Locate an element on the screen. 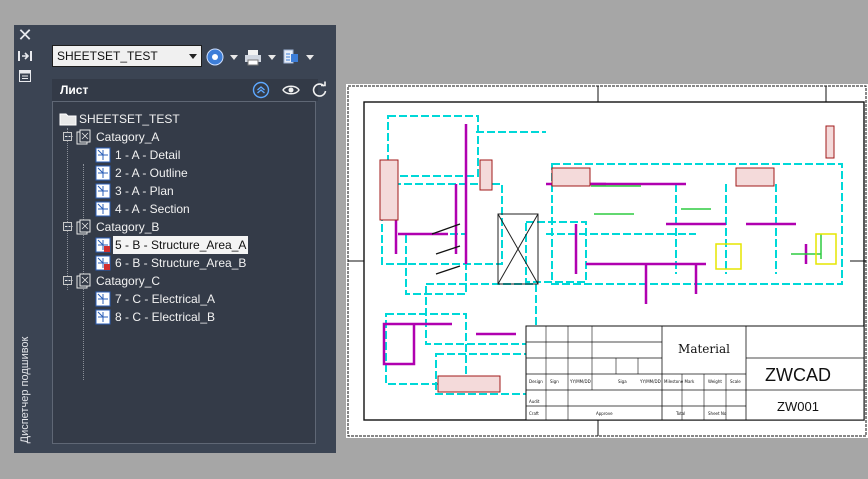 Image resolution: width=868 pixels, height=479 pixels. sheet-set-dropdown: SHEETSET_TEST is located at coordinates (127, 56).